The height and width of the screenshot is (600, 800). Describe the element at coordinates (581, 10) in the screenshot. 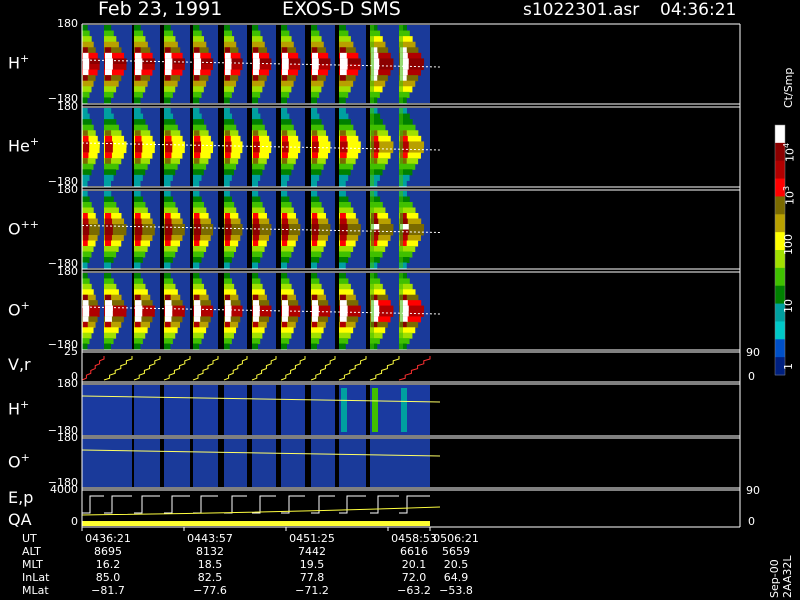

I see `header-file: s1022301.asr` at that location.